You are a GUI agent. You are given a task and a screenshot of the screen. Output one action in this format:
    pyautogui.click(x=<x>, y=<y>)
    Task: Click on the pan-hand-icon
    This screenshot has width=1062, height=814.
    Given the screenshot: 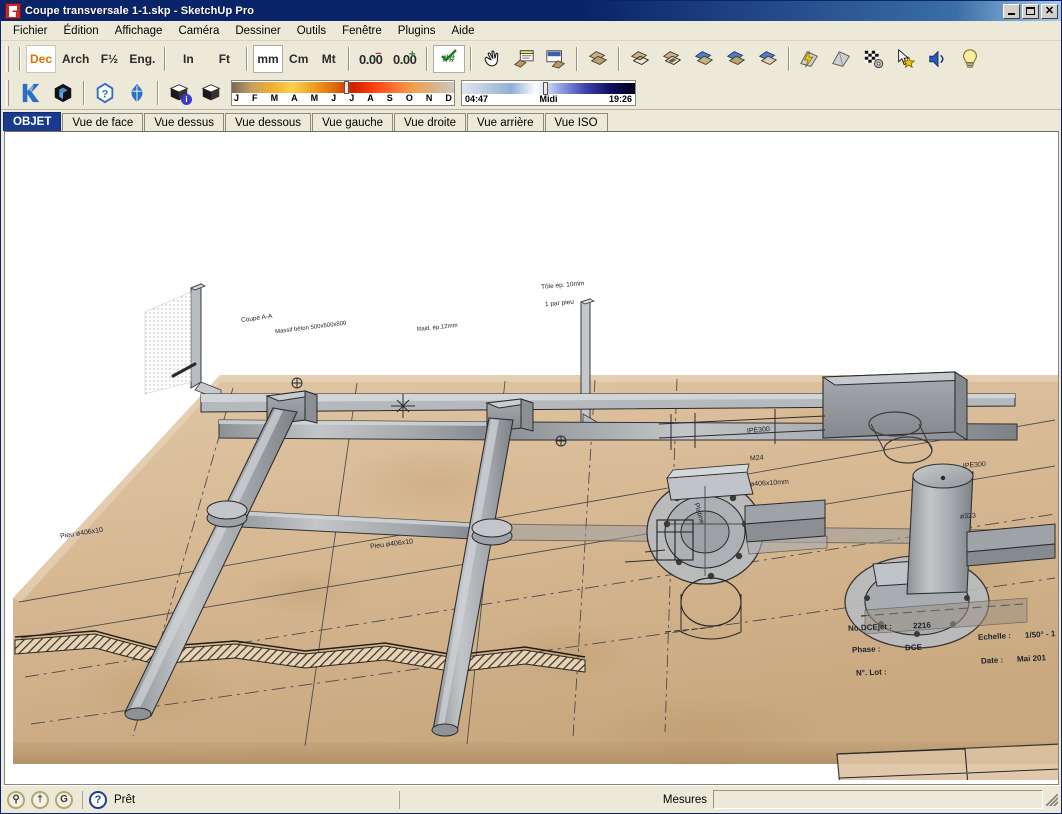 What is the action you would take?
    pyautogui.click(x=492, y=59)
    